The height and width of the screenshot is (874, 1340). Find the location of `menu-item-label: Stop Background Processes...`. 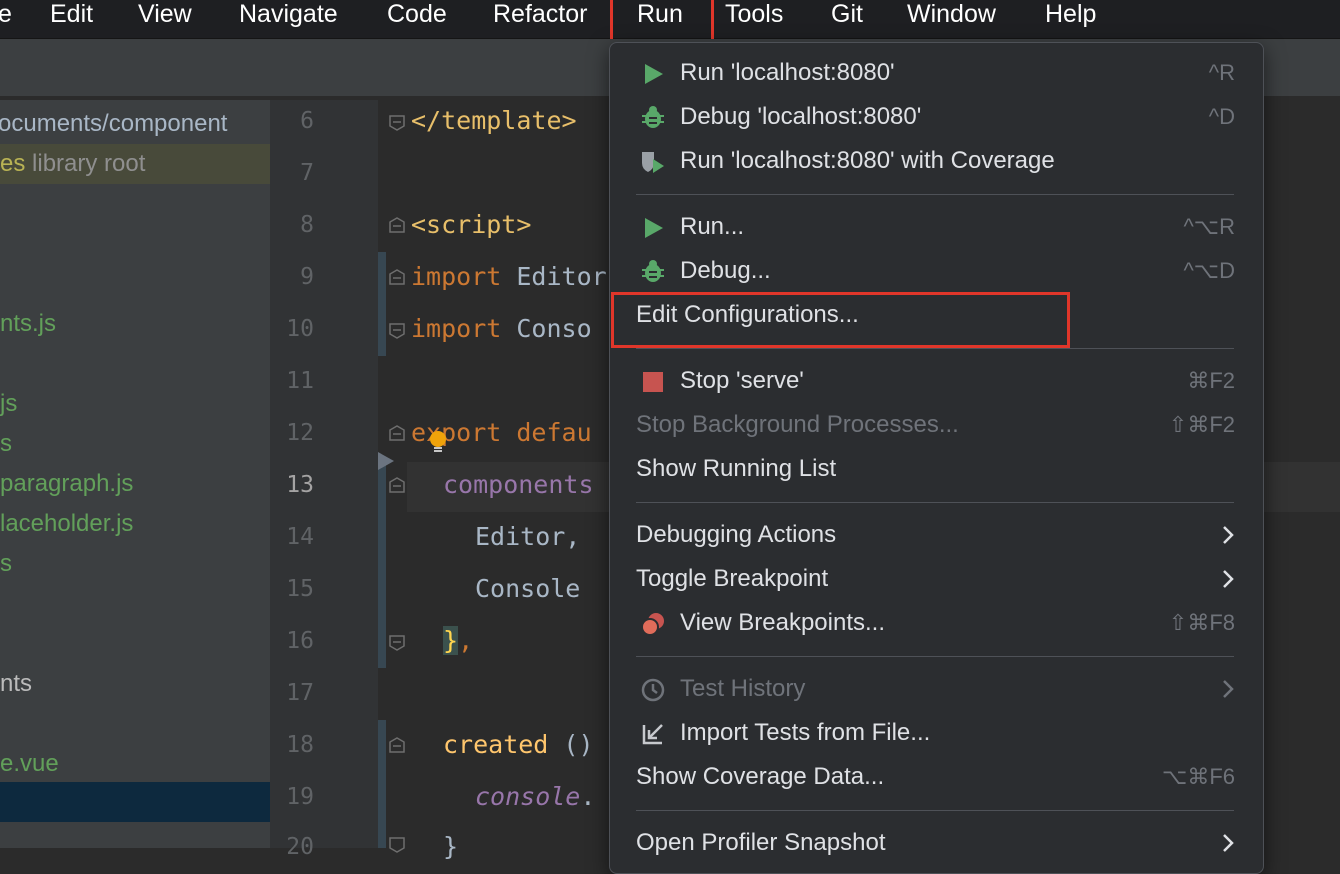

menu-item-label: Stop Background Processes... is located at coordinates (797, 424).